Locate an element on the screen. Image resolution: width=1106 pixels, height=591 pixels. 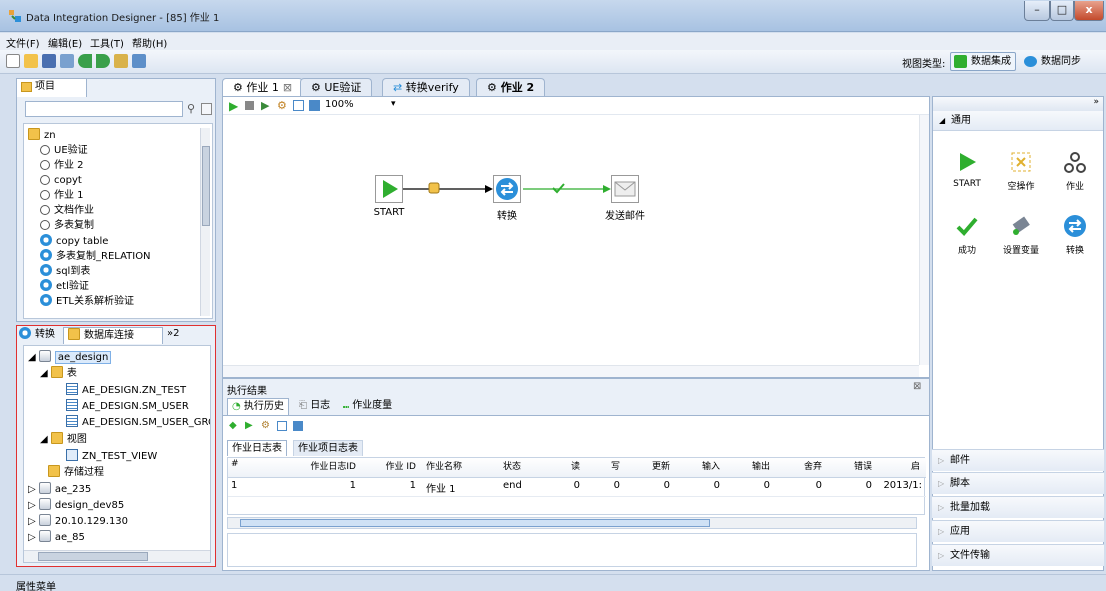
db-root: ◢ ae_design is located at coordinates (70, 357).